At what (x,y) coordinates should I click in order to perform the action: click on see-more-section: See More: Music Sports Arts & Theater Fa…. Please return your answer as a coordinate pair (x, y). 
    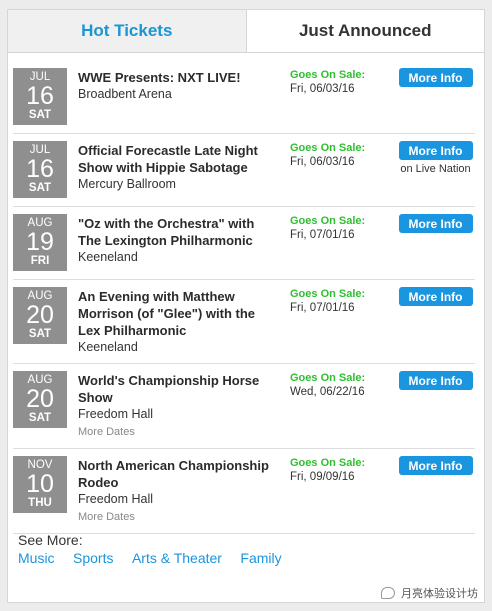
    Looking at the image, I should click on (157, 549).